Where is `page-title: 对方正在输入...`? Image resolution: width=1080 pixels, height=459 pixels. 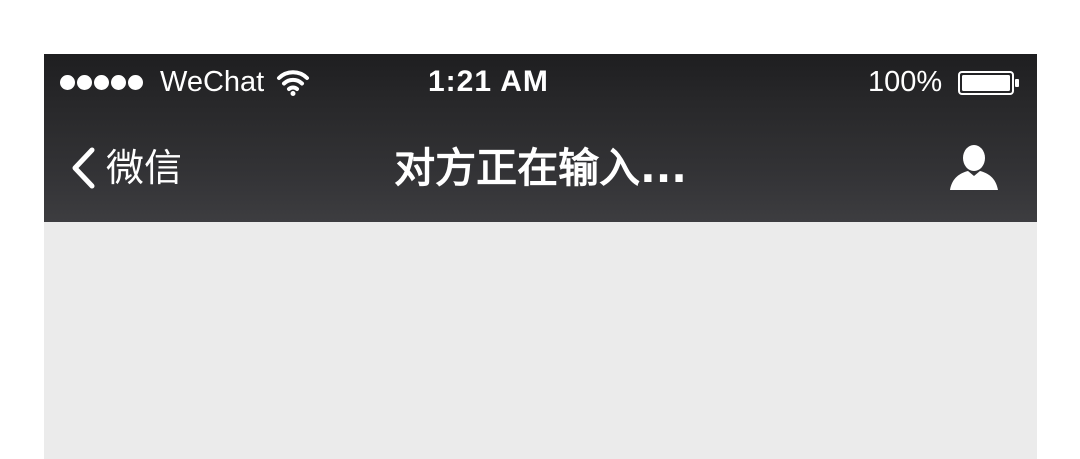 page-title: 对方正在输入... is located at coordinates (540, 168).